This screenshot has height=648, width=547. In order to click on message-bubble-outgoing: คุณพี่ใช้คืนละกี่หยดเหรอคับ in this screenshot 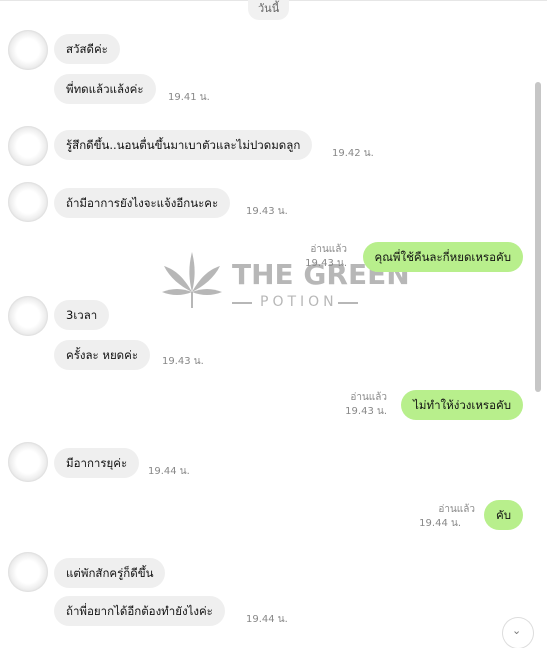, I will do `click(442, 257)`.